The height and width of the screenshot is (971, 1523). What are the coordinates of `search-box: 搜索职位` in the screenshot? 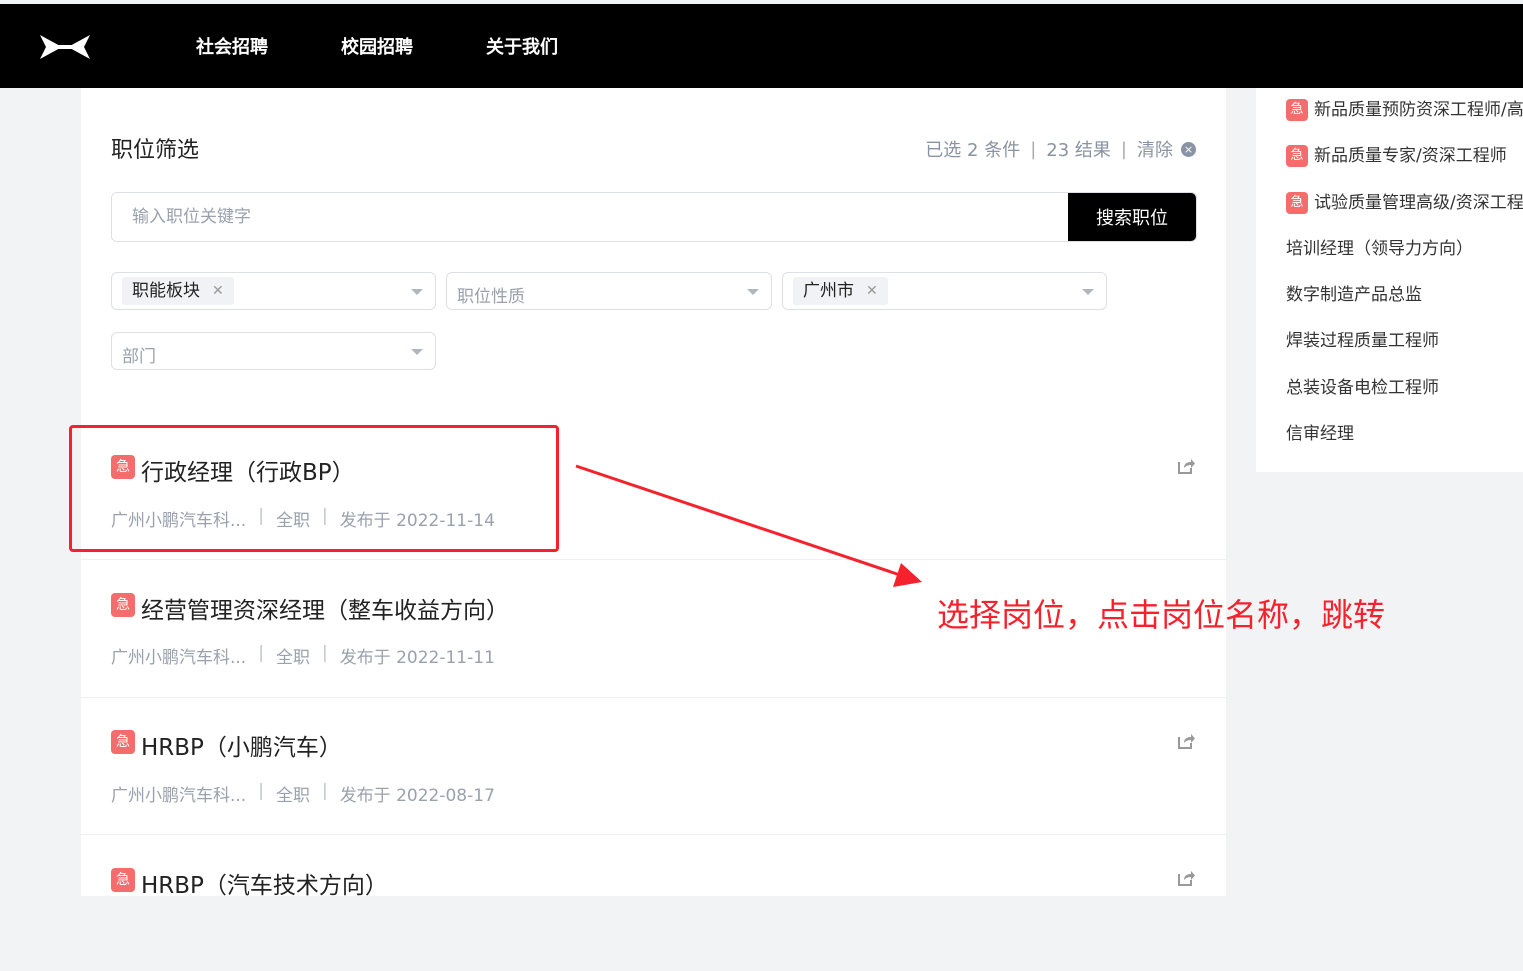 It's located at (654, 217).